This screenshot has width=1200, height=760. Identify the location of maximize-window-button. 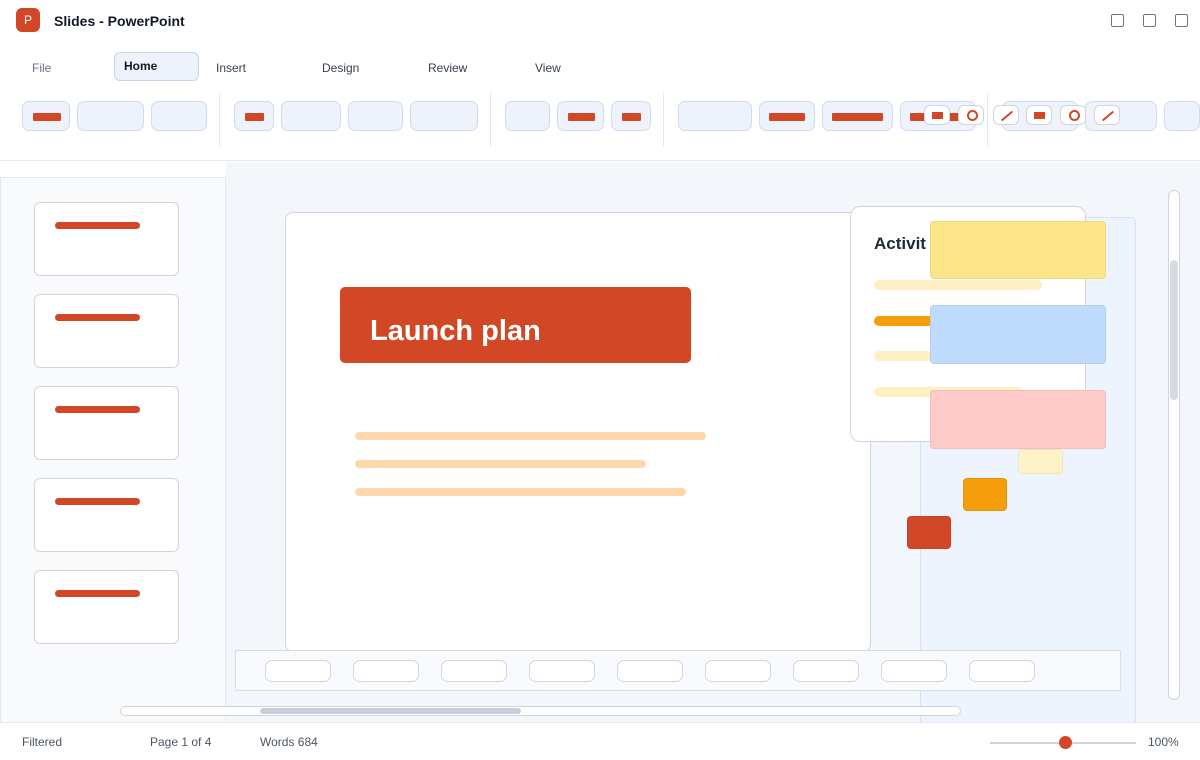
(1149, 20).